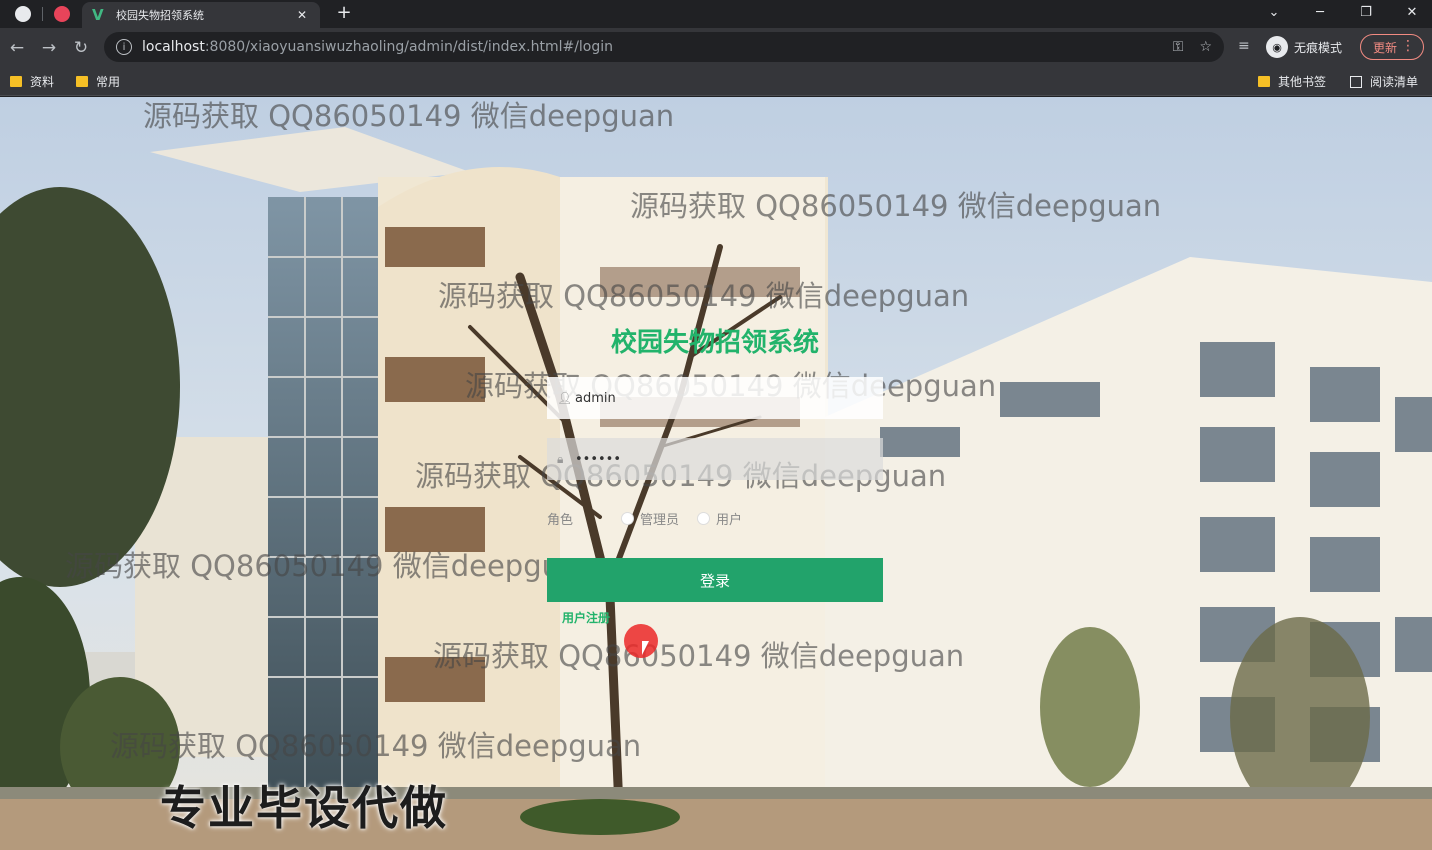  I want to click on active-tab: V 校园失物招领系统 ✕, so click(201, 15).